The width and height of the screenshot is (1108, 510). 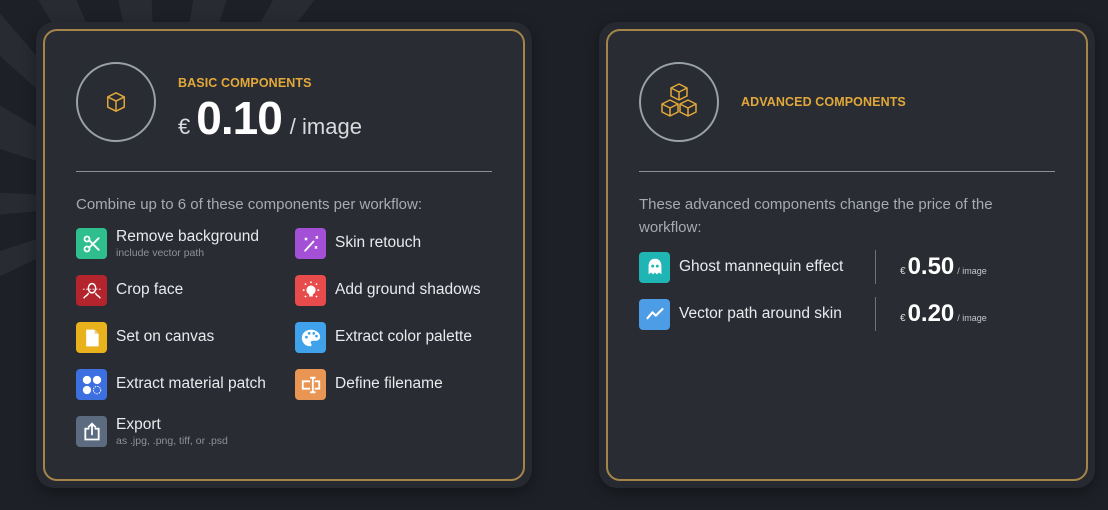 What do you see at coordinates (172, 441) in the screenshot?
I see `component-sublabel: as .jpg, .png, tiff, or .psd` at bounding box center [172, 441].